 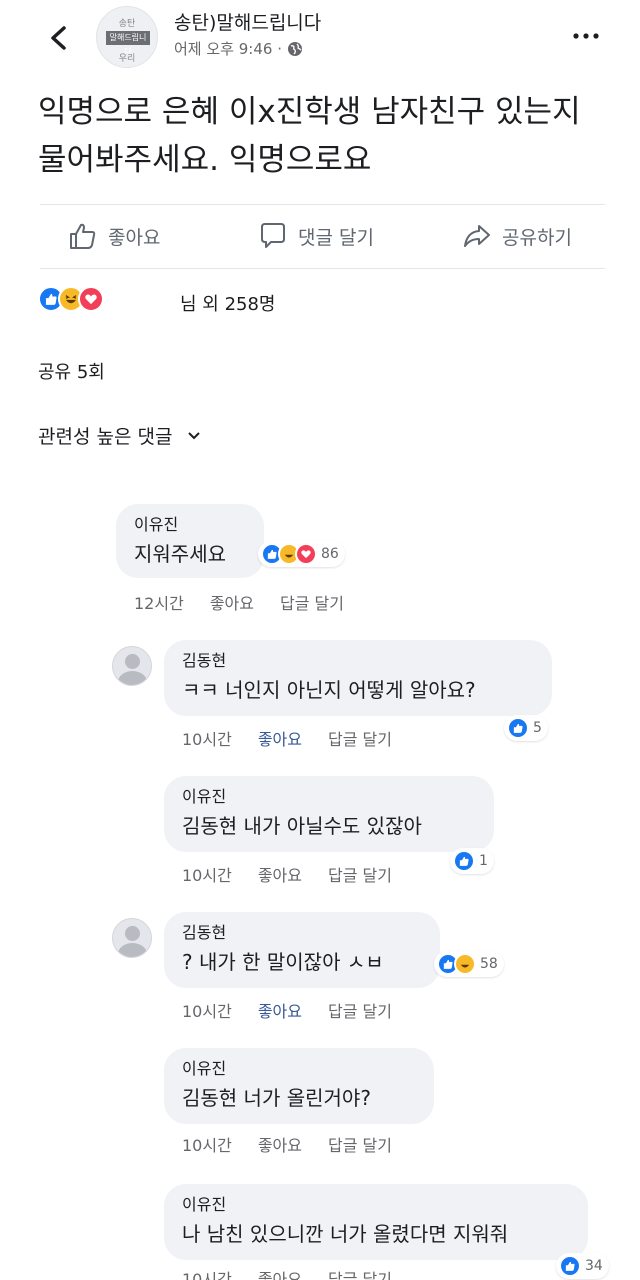 I want to click on comment-reaction-count: 86, so click(x=330, y=554).